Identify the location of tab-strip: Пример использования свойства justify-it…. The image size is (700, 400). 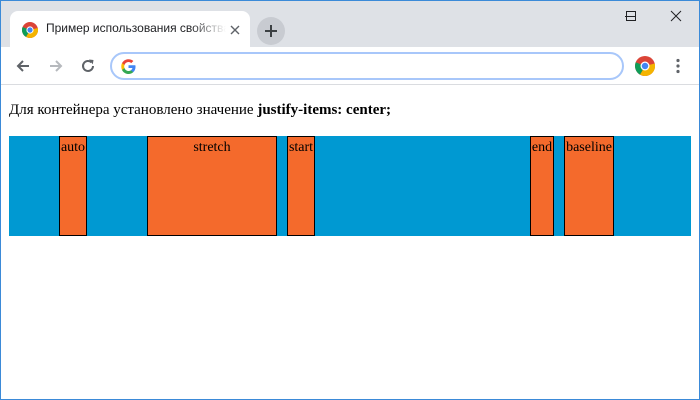
(350, 24).